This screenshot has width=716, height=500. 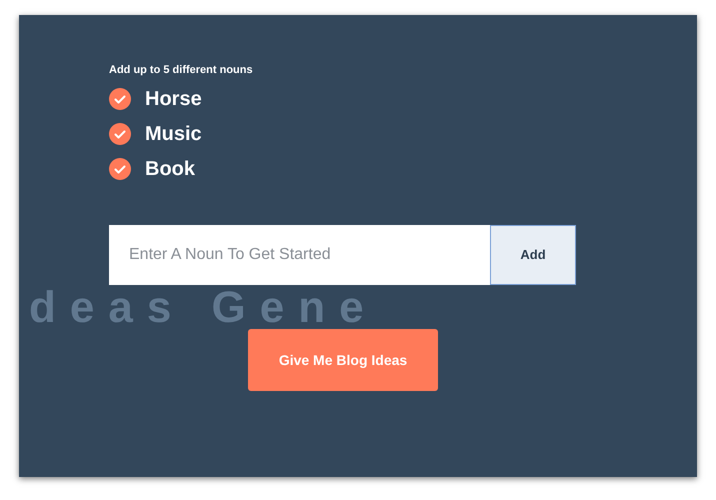 I want to click on noun-label: Music, so click(x=173, y=134).